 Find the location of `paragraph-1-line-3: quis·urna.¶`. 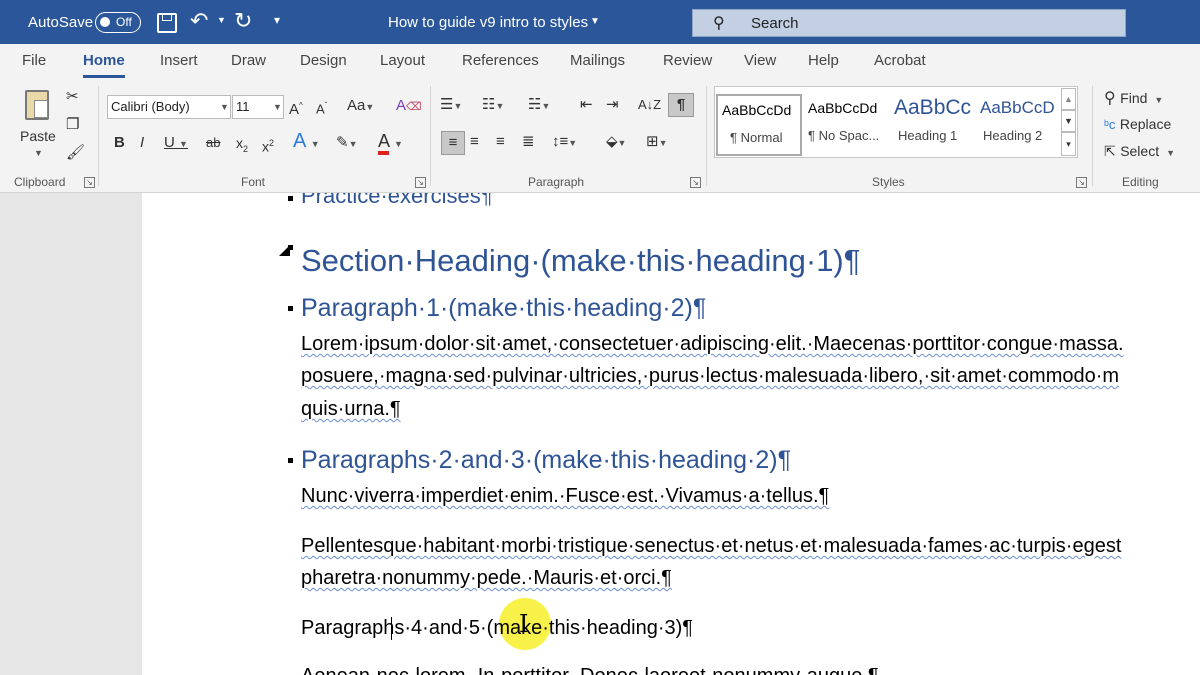

paragraph-1-line-3: quis·urna.¶ is located at coordinates (351, 409).